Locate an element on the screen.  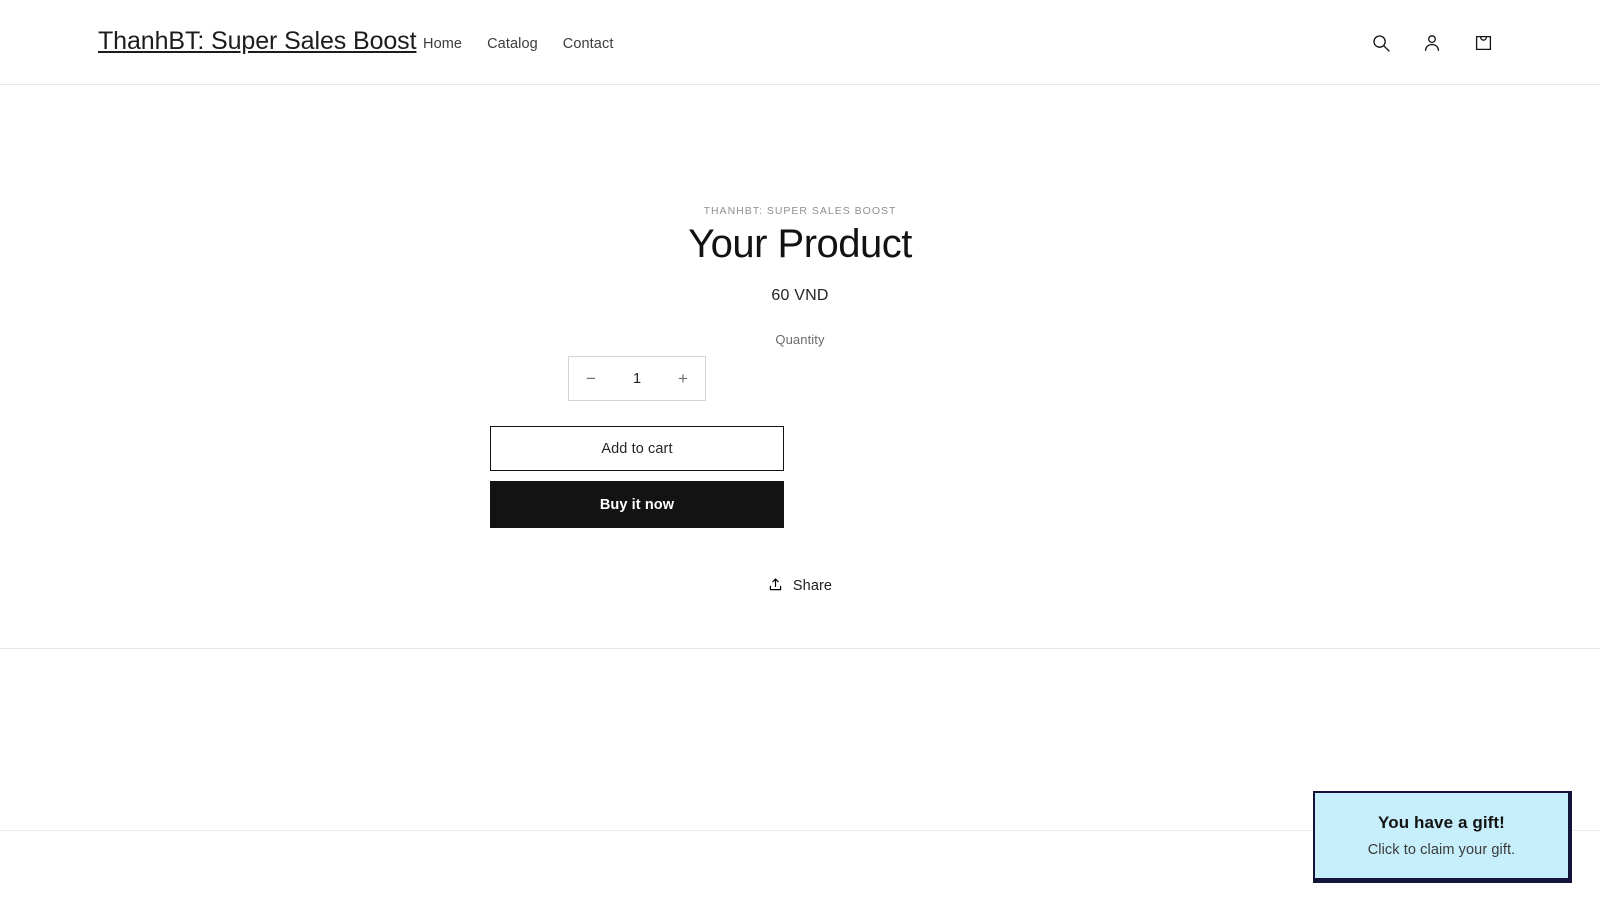
share-row: Share is located at coordinates (800, 586).